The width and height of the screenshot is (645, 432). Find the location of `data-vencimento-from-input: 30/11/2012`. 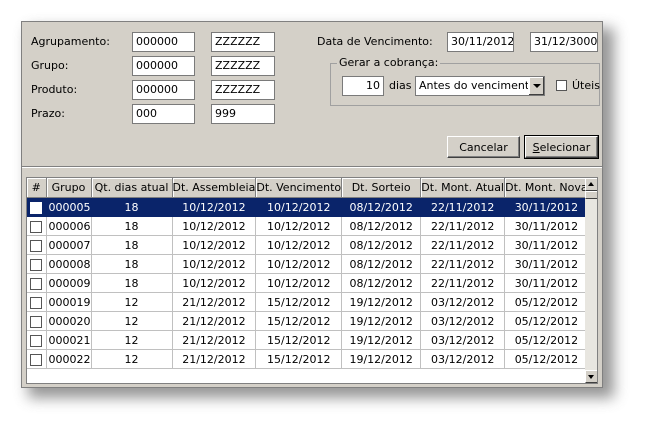

data-vencimento-from-input: 30/11/2012 is located at coordinates (480, 42).